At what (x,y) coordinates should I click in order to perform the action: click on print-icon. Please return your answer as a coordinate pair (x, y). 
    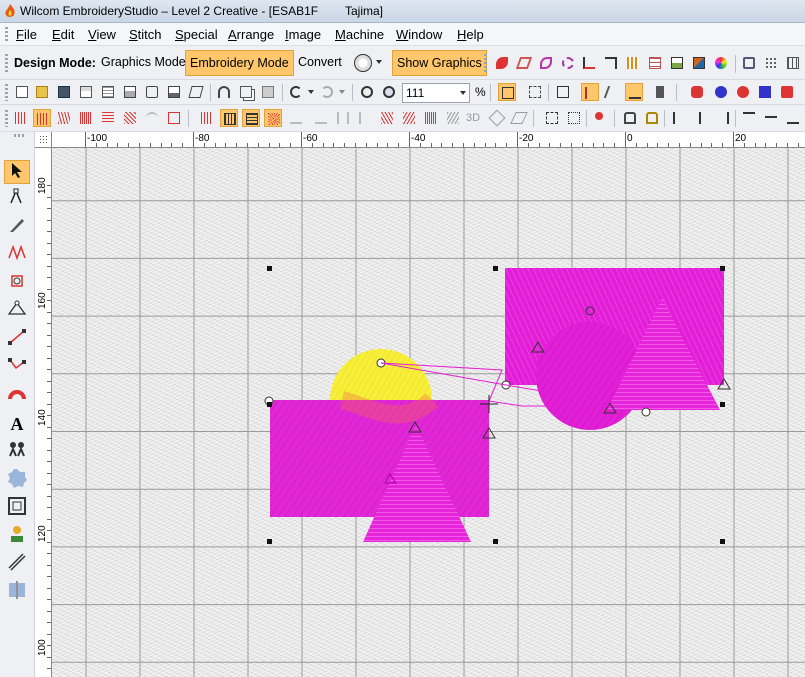
    Looking at the image, I should click on (130, 92).